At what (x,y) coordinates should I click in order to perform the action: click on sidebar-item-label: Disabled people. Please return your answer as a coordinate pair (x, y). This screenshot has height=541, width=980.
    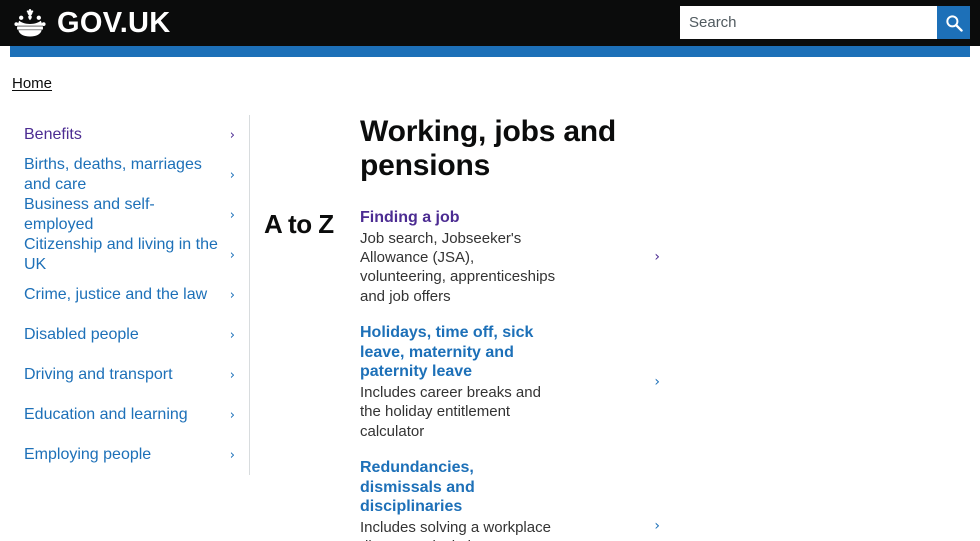
    Looking at the image, I should click on (81, 334).